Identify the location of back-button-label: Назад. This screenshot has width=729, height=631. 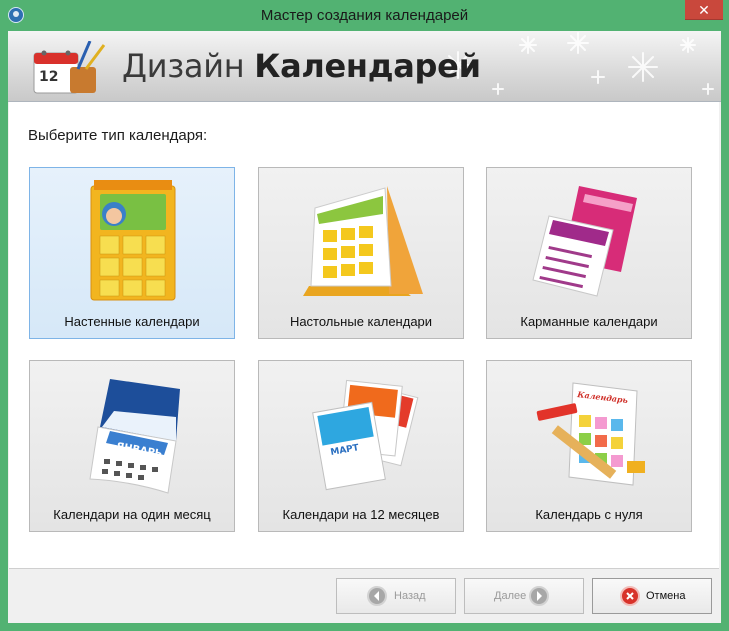
(410, 596).